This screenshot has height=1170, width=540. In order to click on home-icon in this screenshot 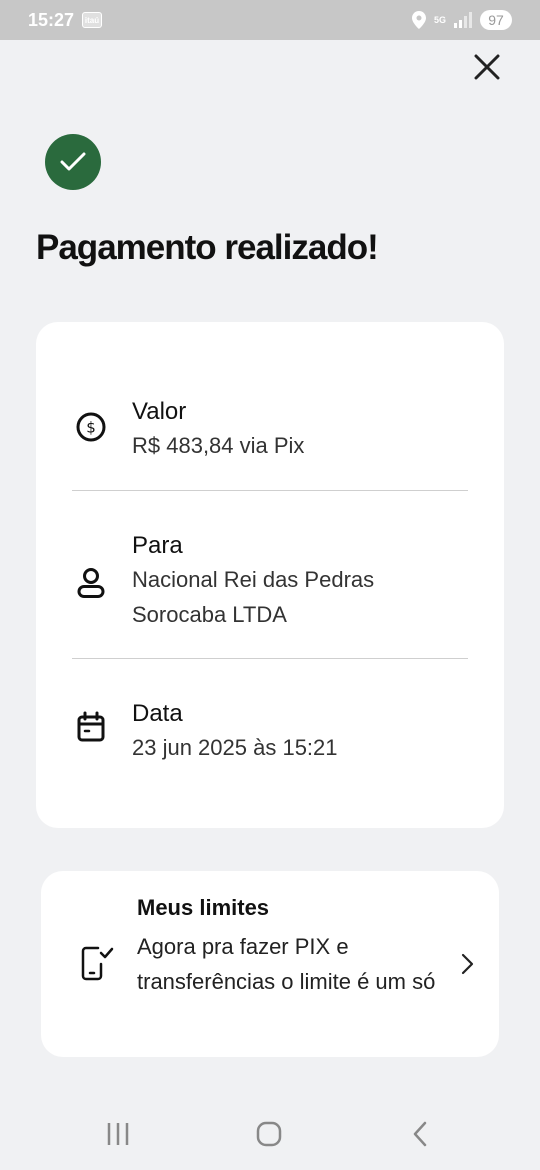, I will do `click(269, 1134)`.